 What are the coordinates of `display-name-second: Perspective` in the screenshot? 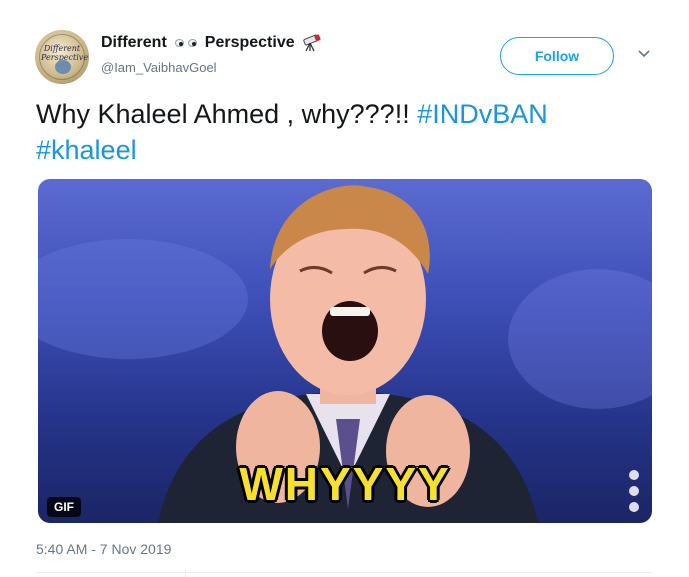 It's located at (250, 43).